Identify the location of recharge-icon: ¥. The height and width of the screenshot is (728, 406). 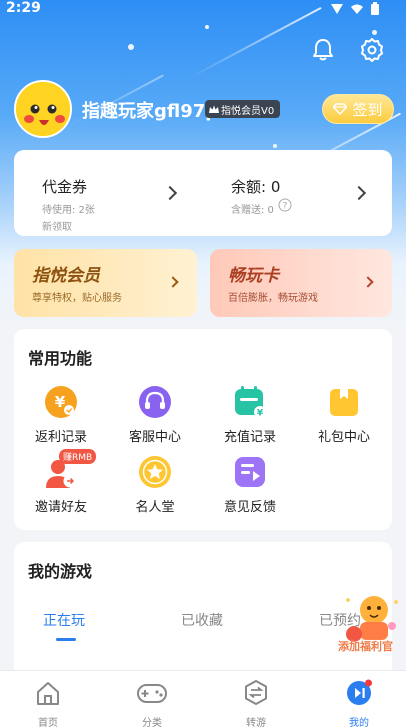
(250, 402).